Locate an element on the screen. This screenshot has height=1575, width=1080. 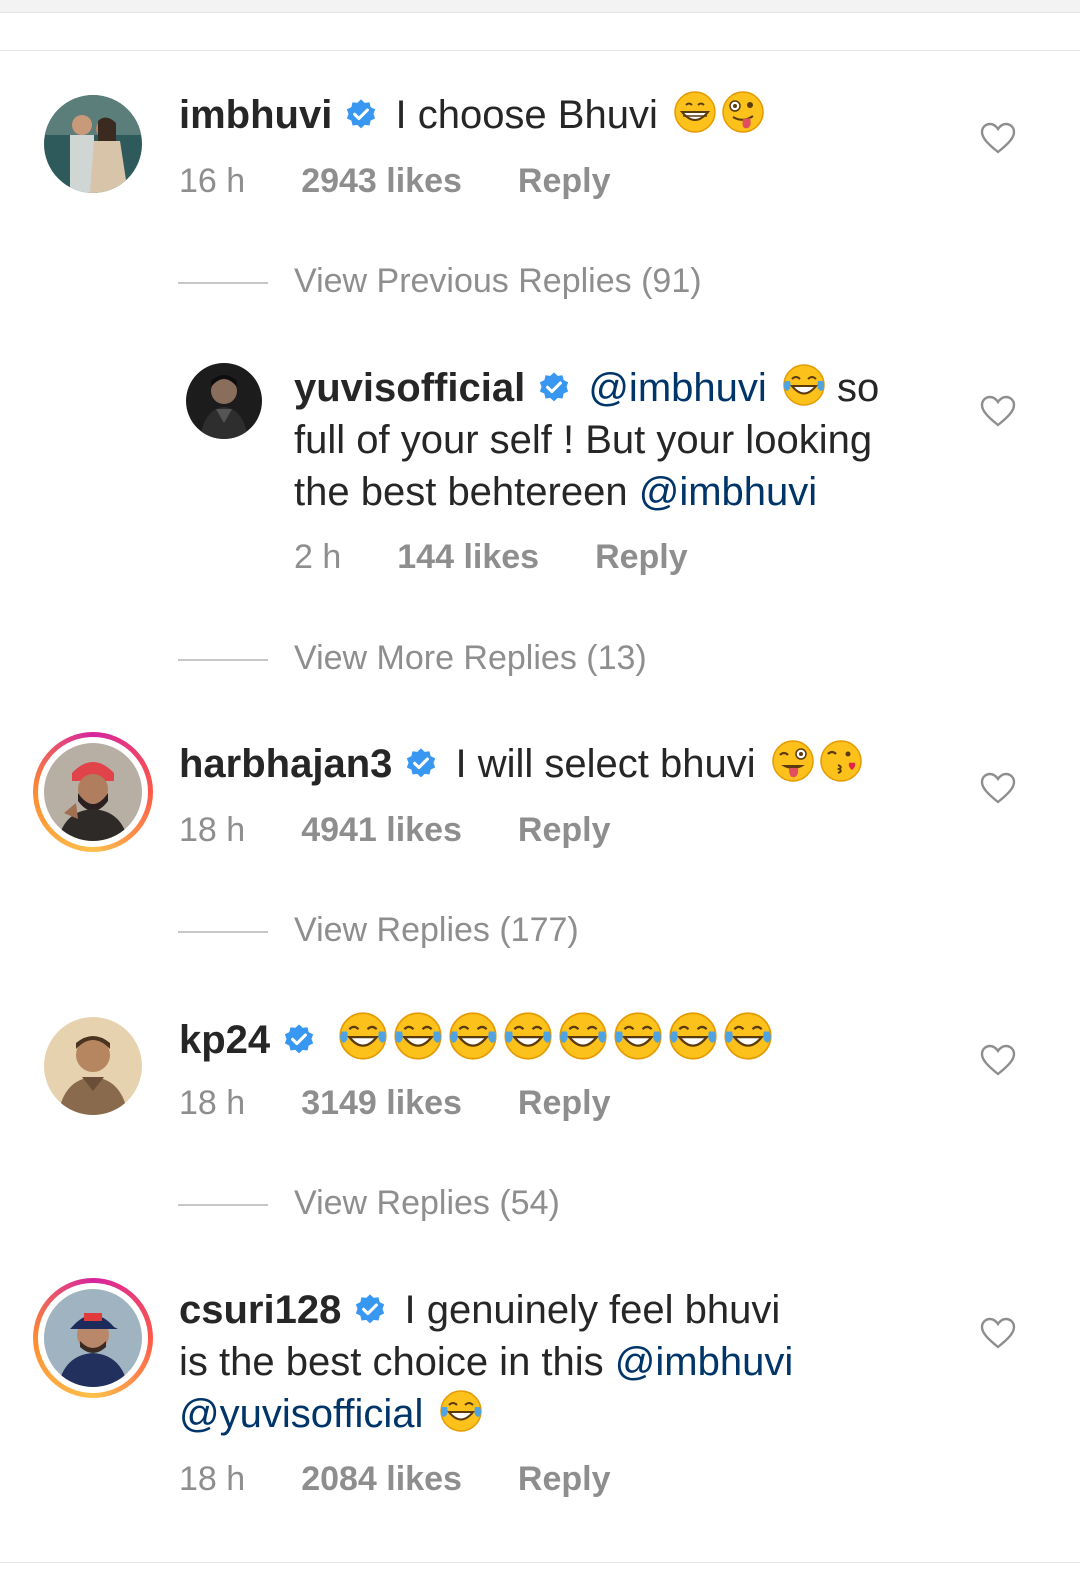
comment-body: kp24 is located at coordinates (476, 1038).